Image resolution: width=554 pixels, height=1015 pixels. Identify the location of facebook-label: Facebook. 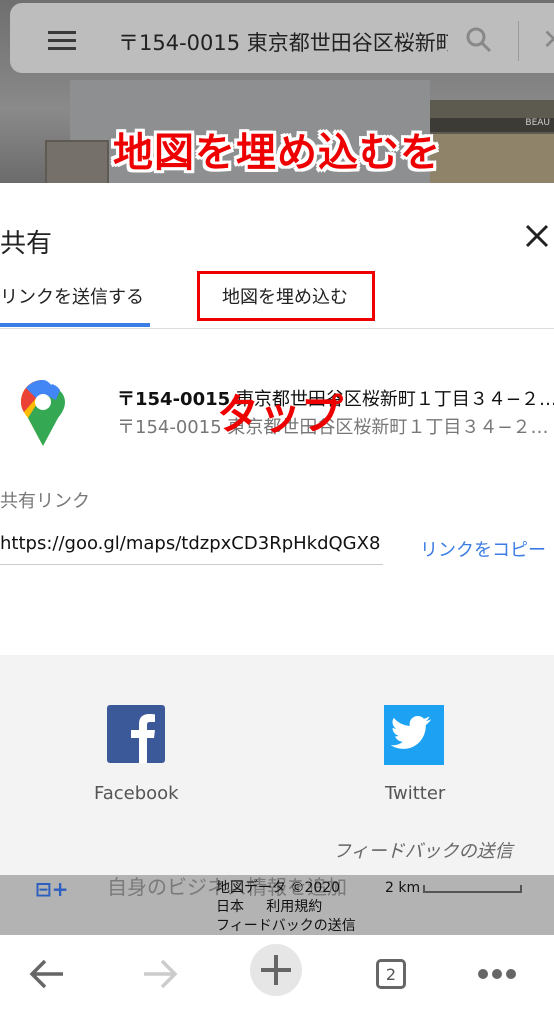
(136, 793).